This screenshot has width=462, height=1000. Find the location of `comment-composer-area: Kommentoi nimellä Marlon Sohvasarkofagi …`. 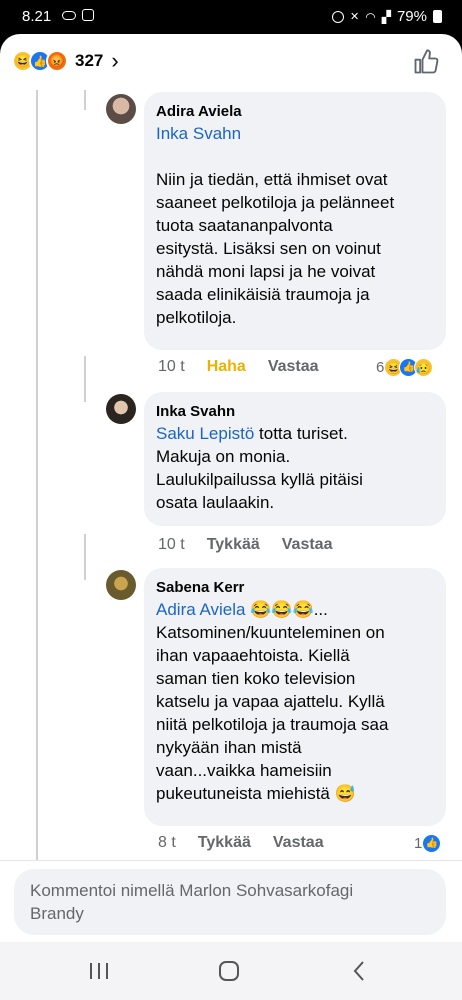

comment-composer-area: Kommentoi nimellä Marlon Sohvasarkofagi … is located at coordinates (231, 901).